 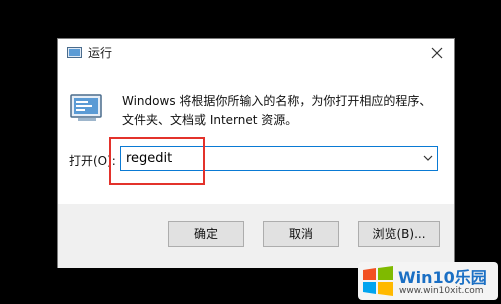 What do you see at coordinates (279, 158) in the screenshot?
I see `open-combobox: regedit` at bounding box center [279, 158].